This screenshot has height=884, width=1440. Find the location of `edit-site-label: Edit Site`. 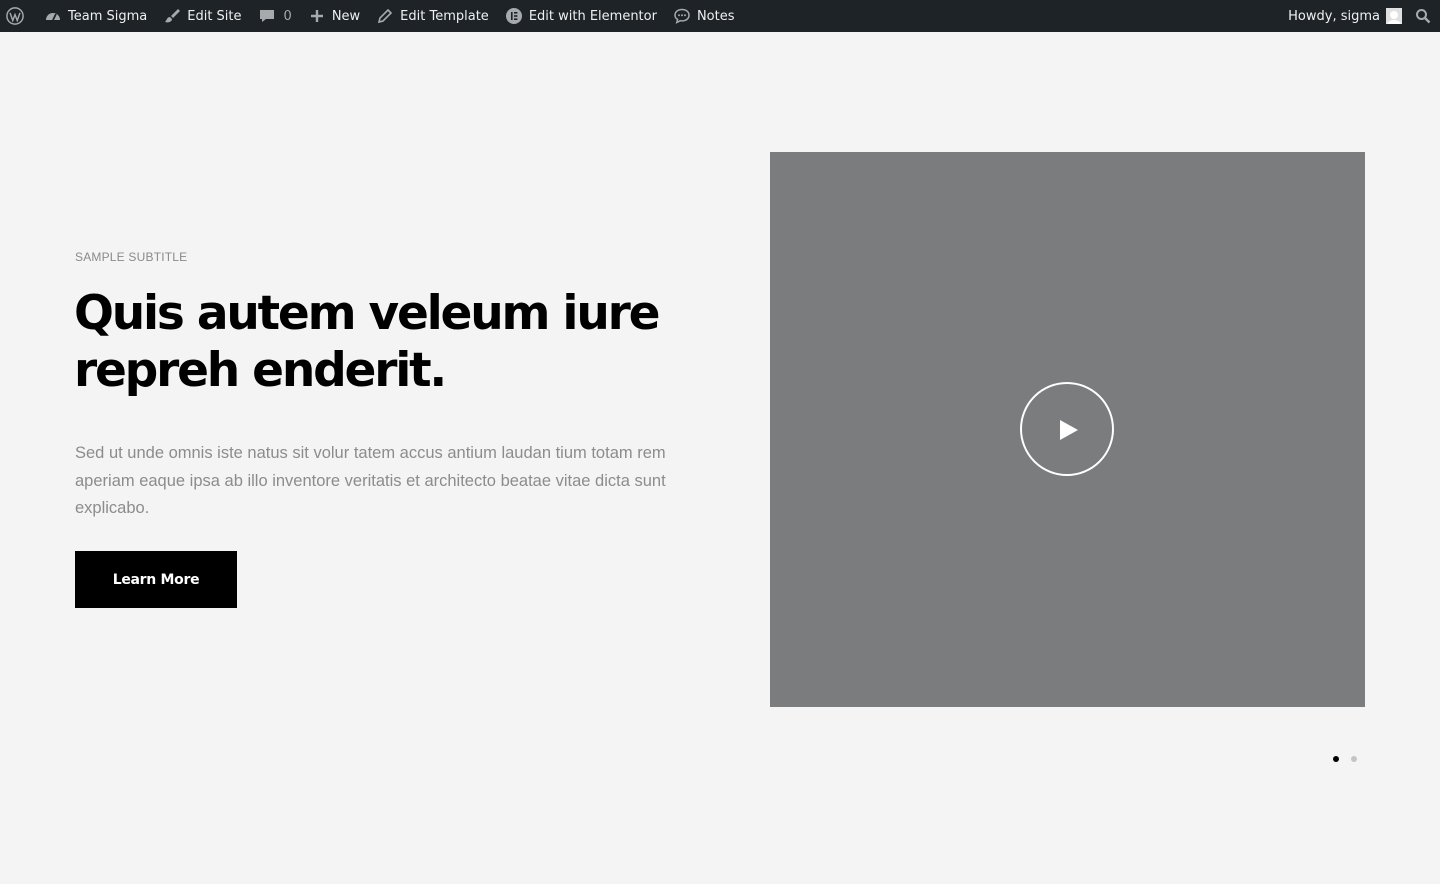

edit-site-label: Edit Site is located at coordinates (214, 16).